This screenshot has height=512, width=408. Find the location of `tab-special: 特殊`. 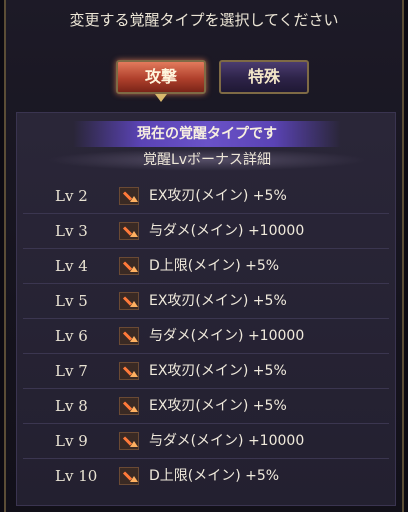

tab-special: 特殊 is located at coordinates (264, 77).